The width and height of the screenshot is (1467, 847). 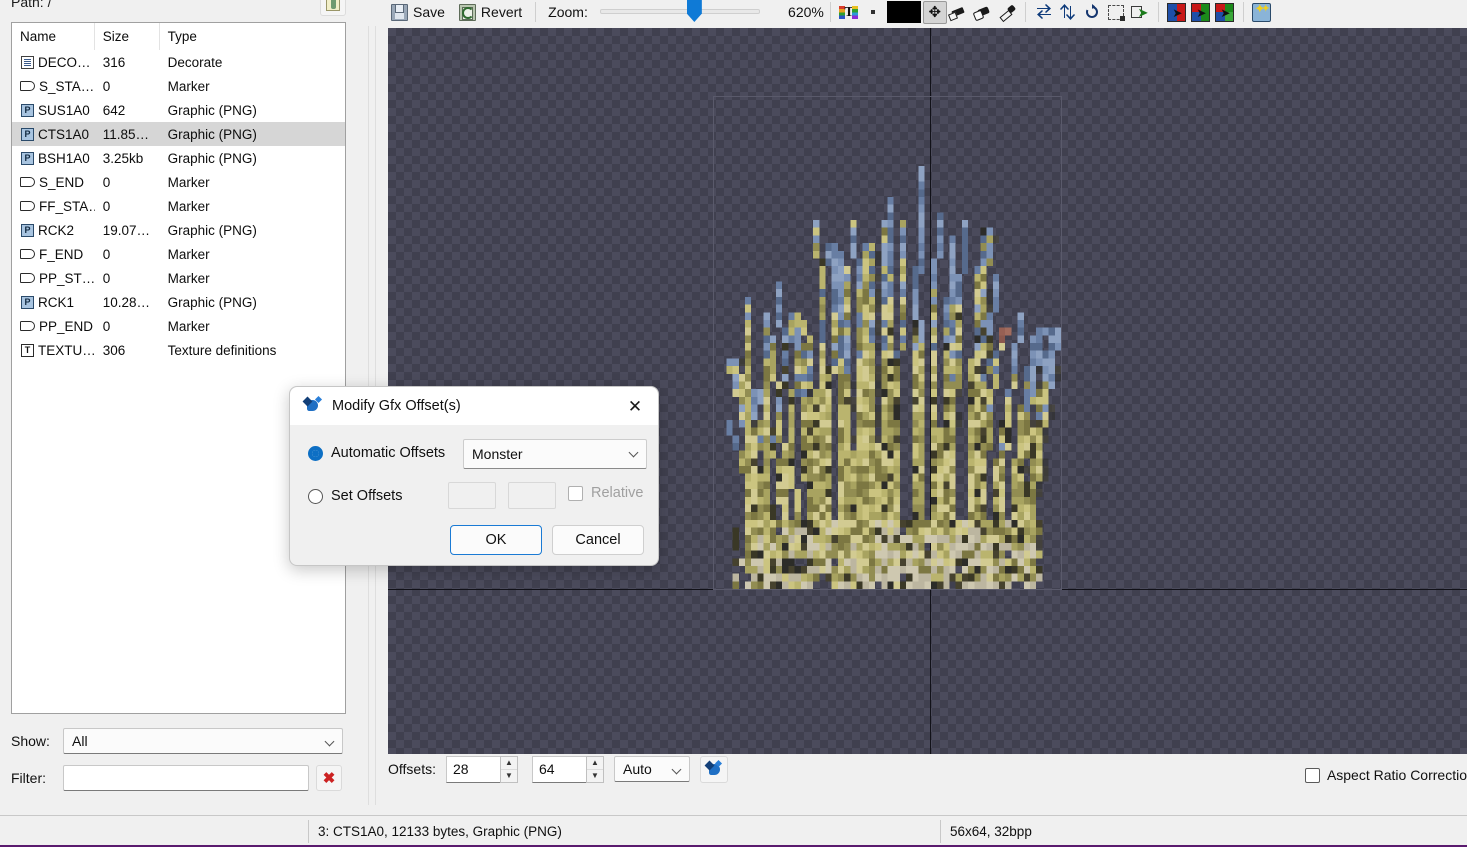 What do you see at coordinates (472, 769) in the screenshot?
I see `offset-x-input` at bounding box center [472, 769].